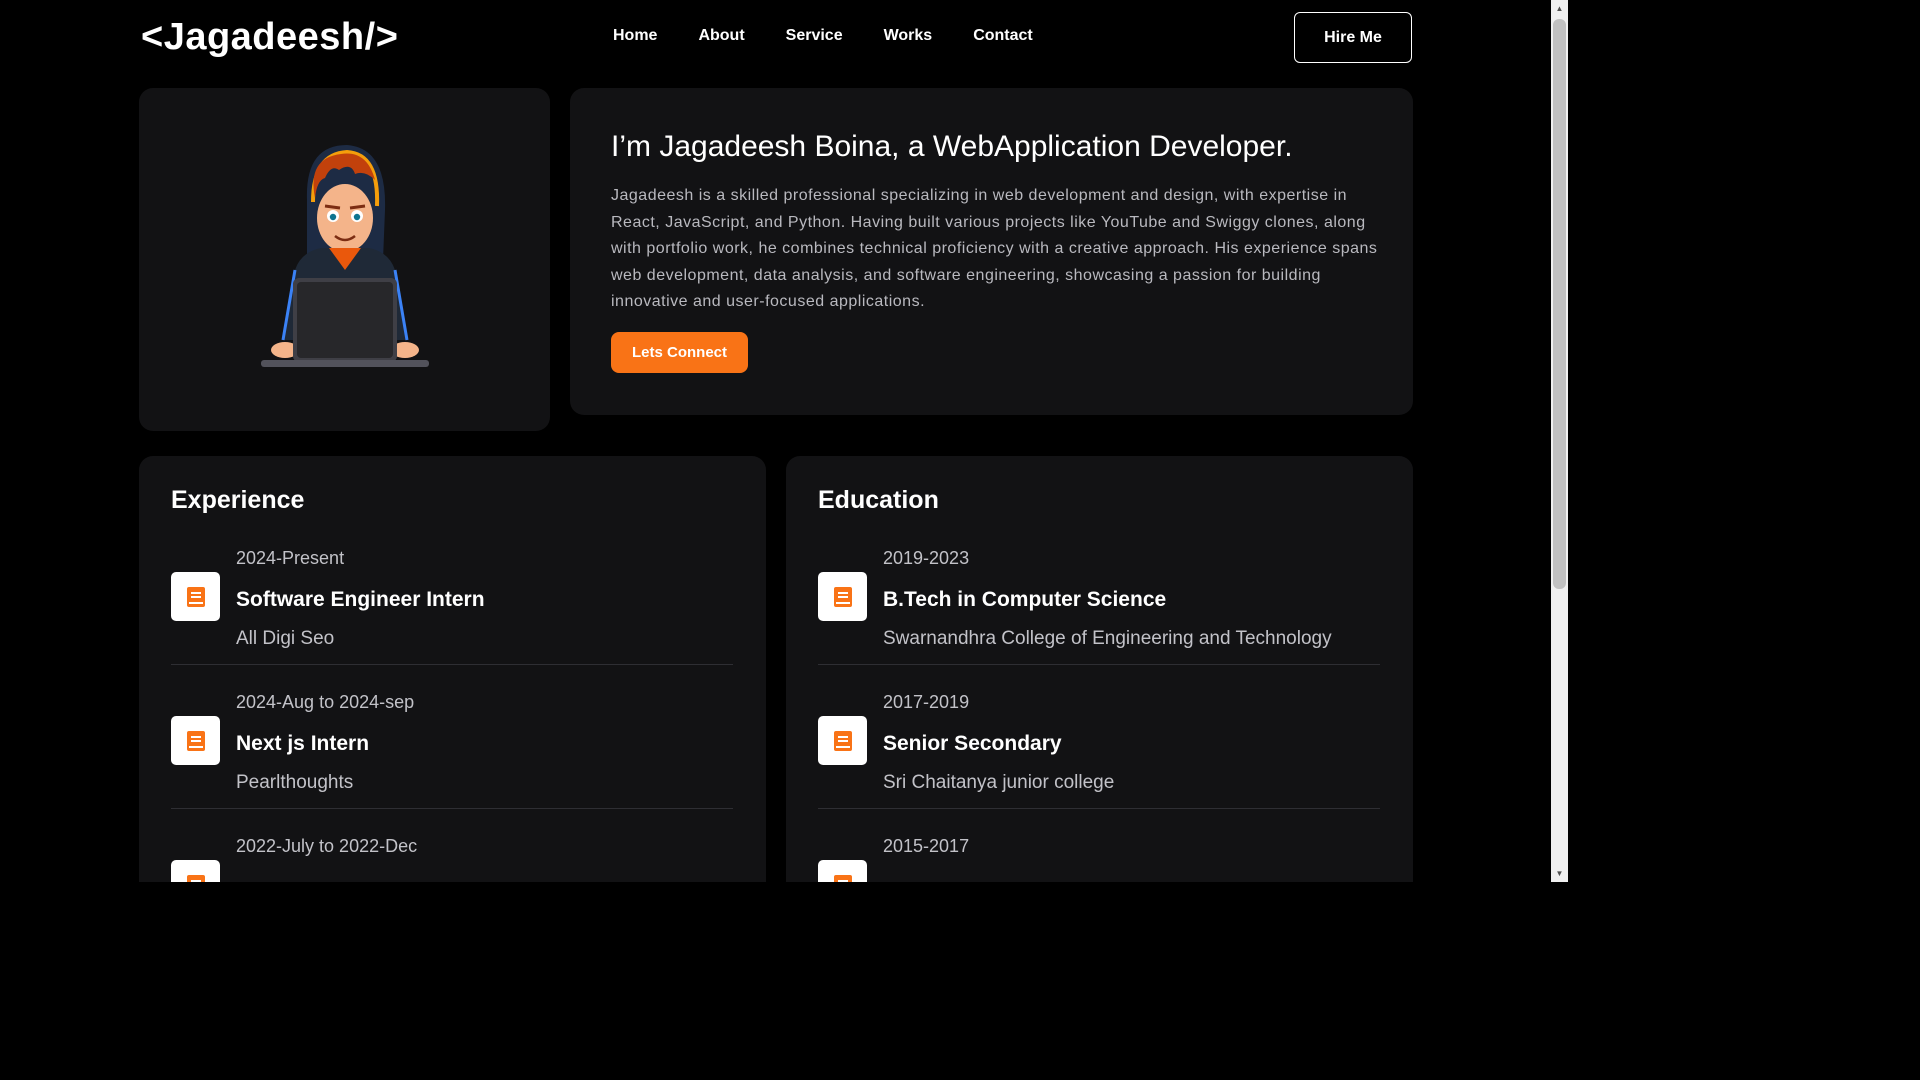 Image resolution: width=1920 pixels, height=1080 pixels. I want to click on developer-avatar, so click(345, 256).